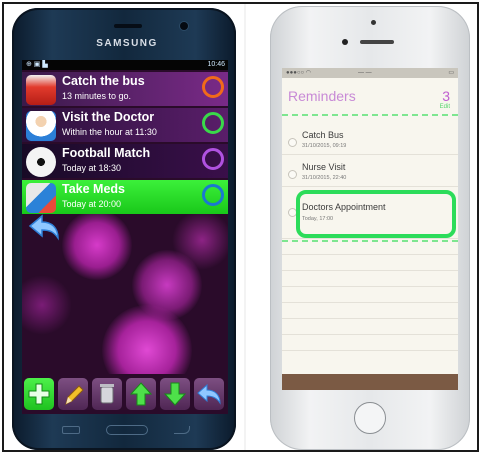 This screenshot has height=456, width=483. What do you see at coordinates (323, 135) in the screenshot?
I see `item-title: Catch Bus` at bounding box center [323, 135].